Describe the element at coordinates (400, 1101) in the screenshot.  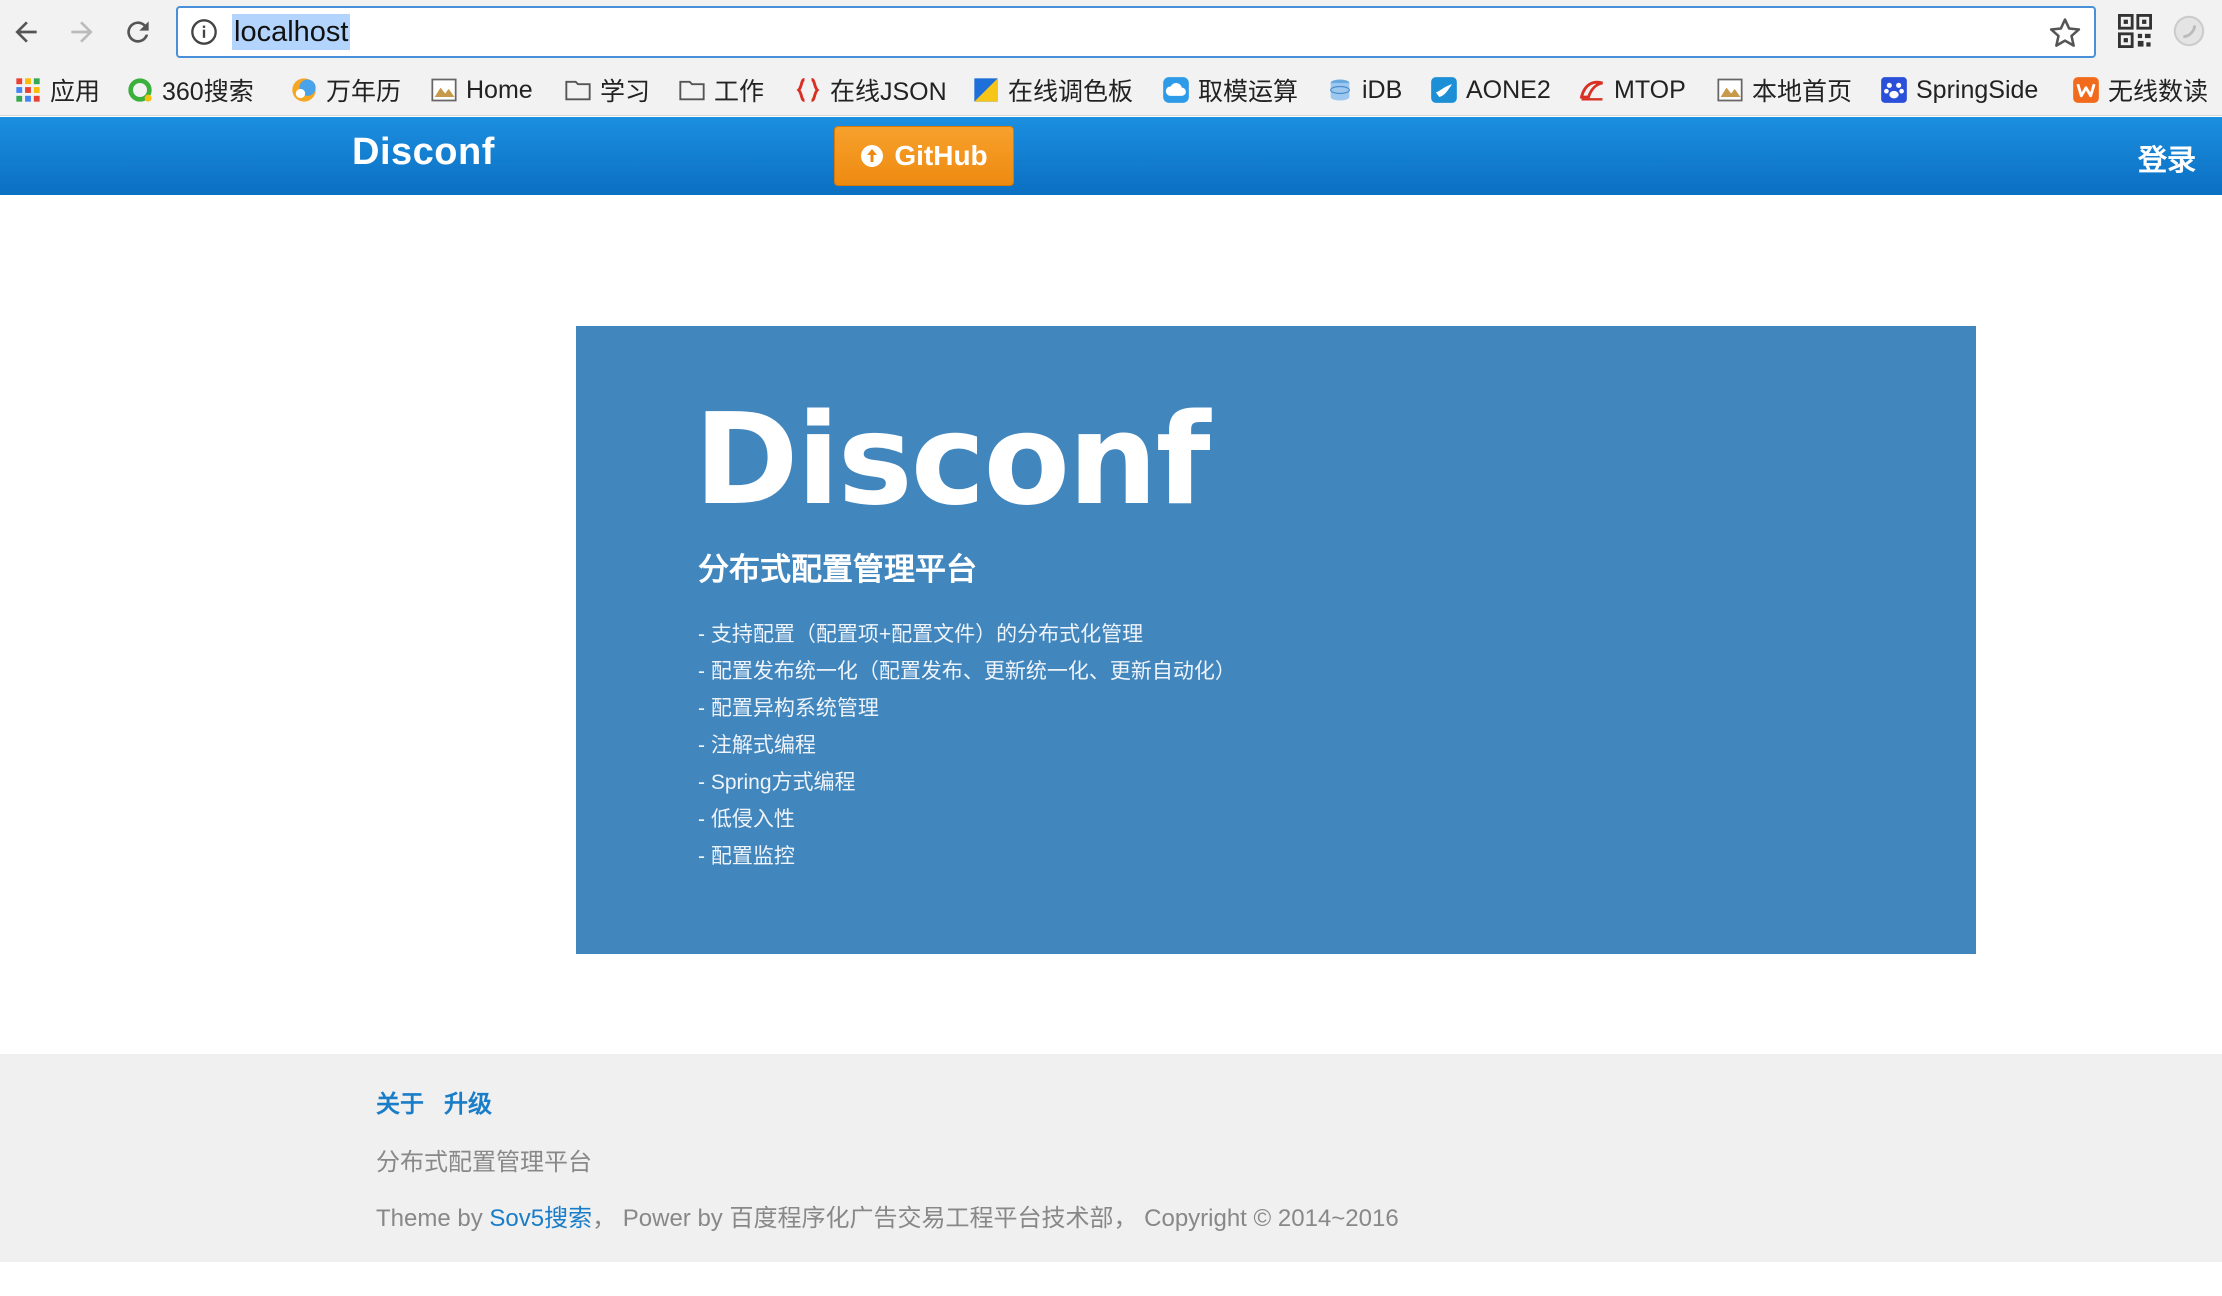
I see `footer-link-about: 关于` at that location.